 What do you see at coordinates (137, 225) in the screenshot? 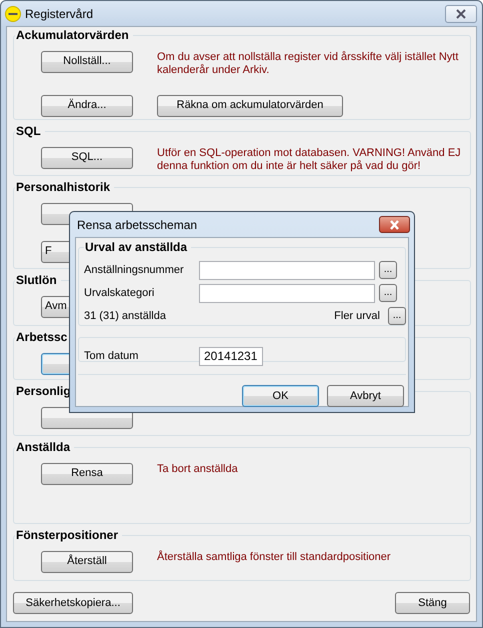
I see `dialog-title: Rensa arbetsscheman` at bounding box center [137, 225].